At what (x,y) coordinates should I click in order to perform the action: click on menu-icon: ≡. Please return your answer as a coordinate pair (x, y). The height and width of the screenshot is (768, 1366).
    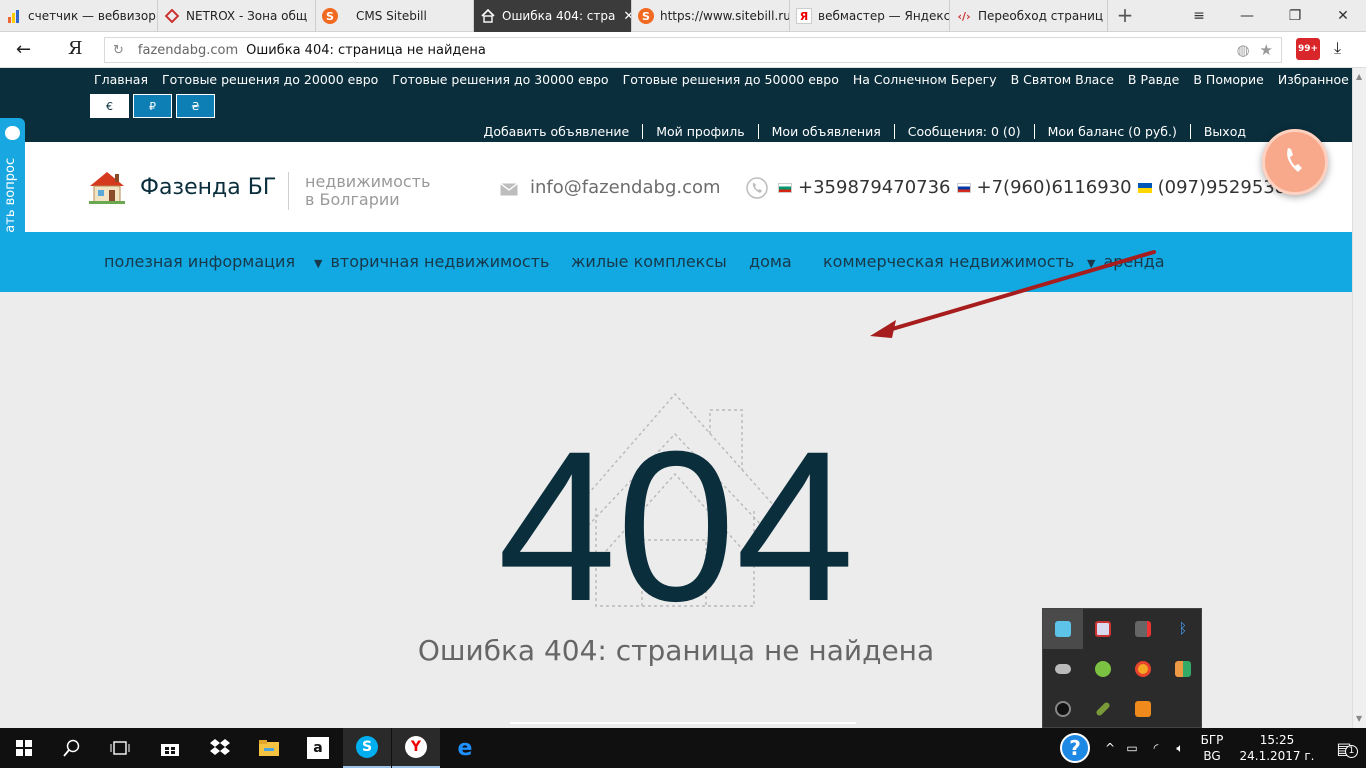
    Looking at the image, I should click on (1199, 16).